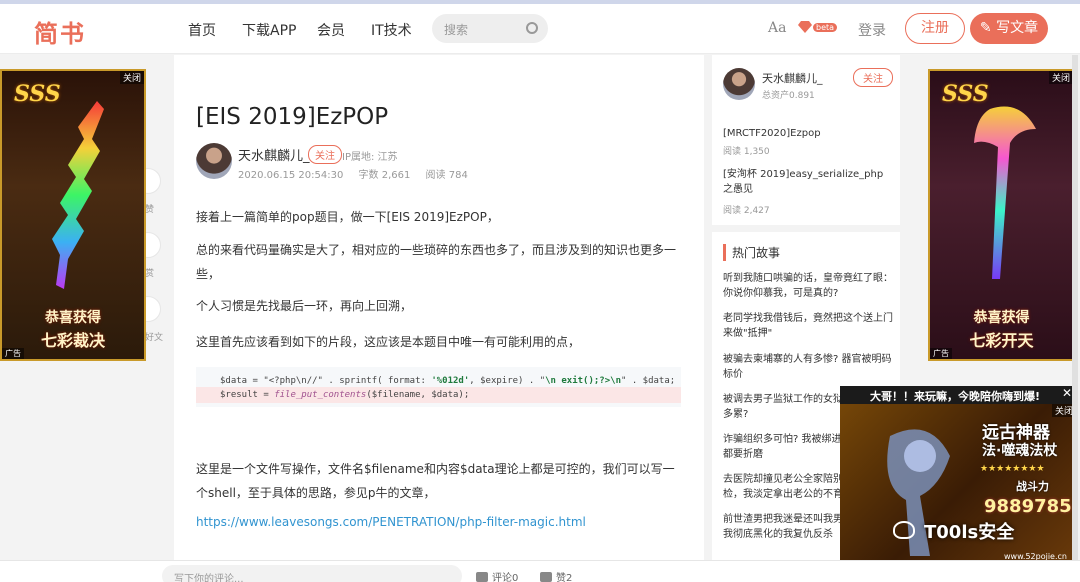 This screenshot has width=1080, height=582. Describe the element at coordinates (388, 342) in the screenshot. I see `paragraph: 这里首先应该看到如下的片段，这应该是本题目中唯一有可能利用的点，` at that location.